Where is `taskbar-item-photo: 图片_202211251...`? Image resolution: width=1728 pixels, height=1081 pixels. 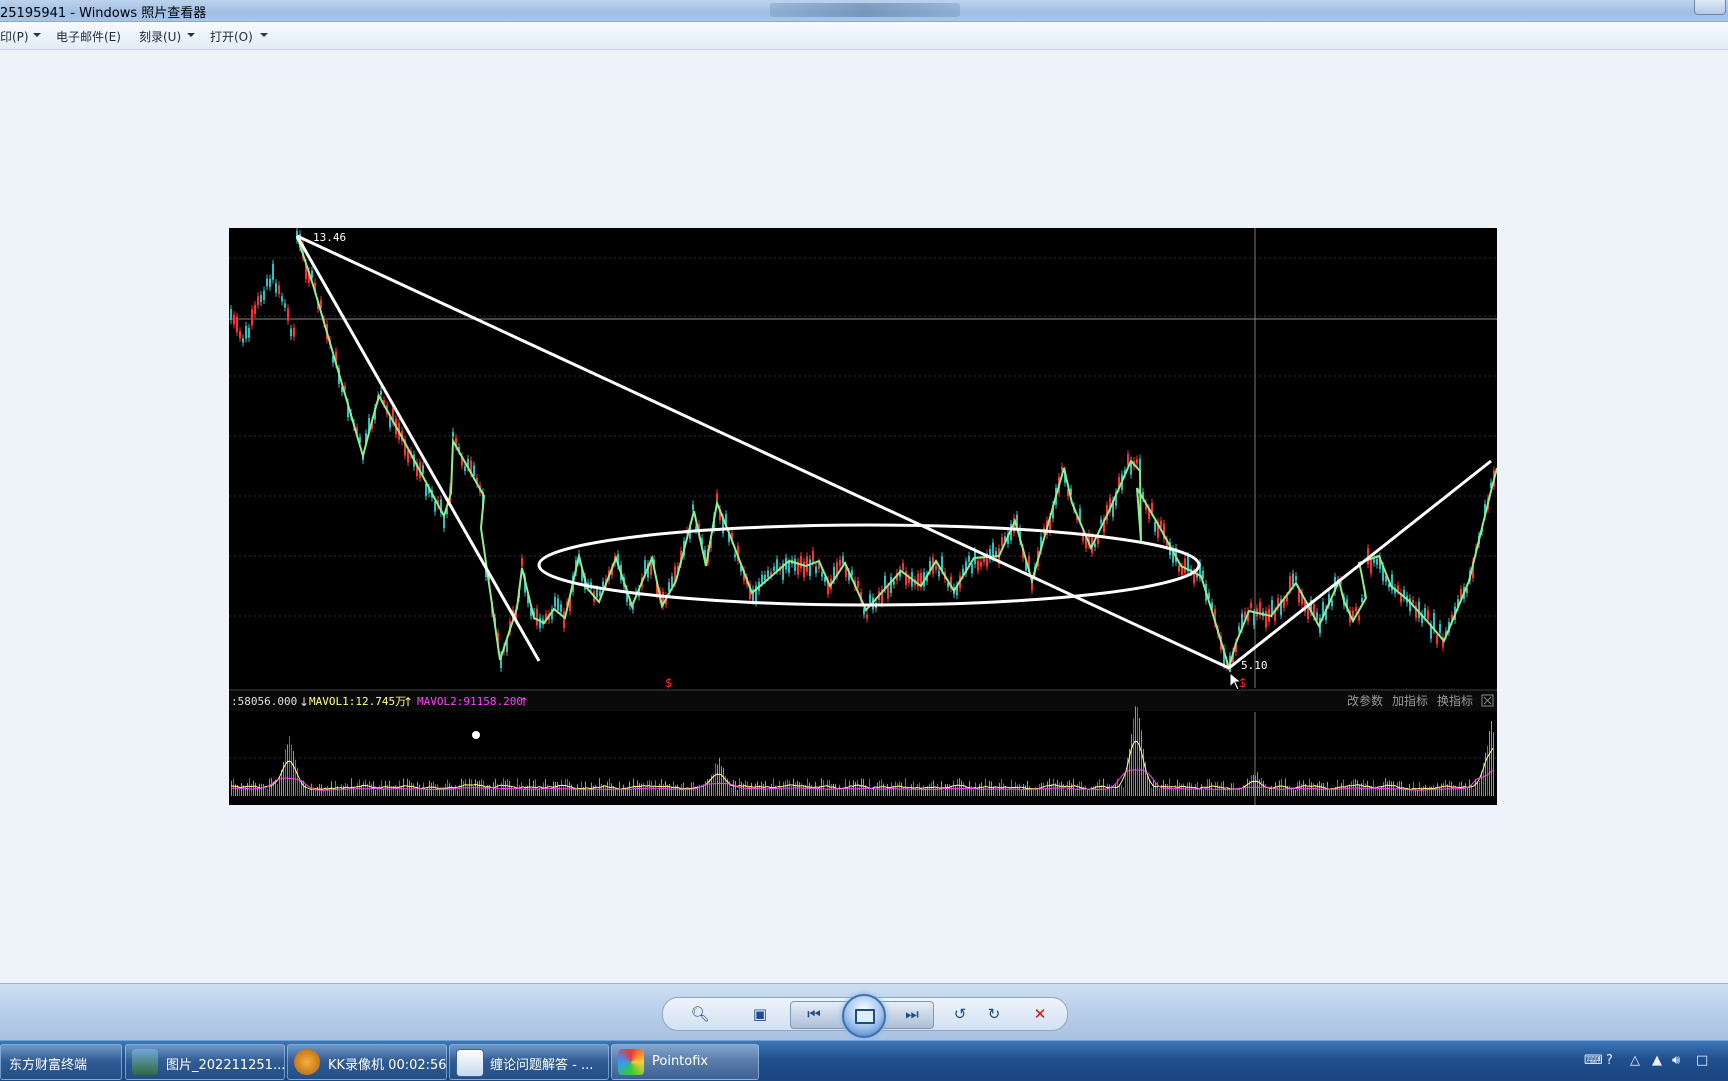 taskbar-item-photo: 图片_202211251... is located at coordinates (205, 1062).